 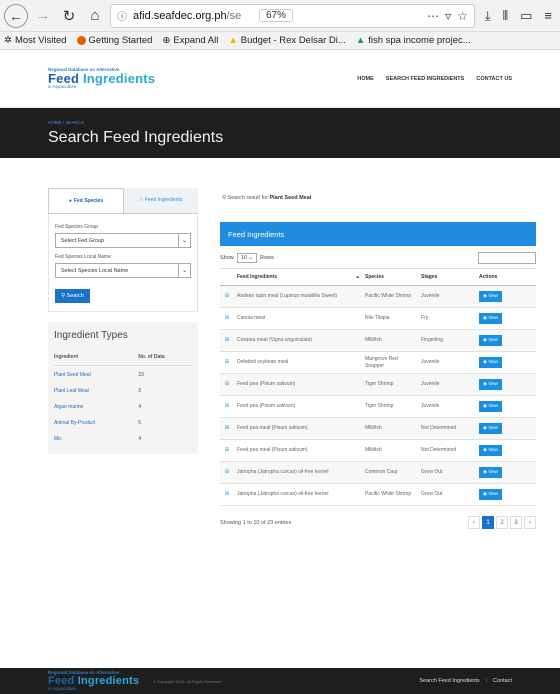 What do you see at coordinates (136, 137) in the screenshot?
I see `page-title: Search Feed Ingredients` at bounding box center [136, 137].